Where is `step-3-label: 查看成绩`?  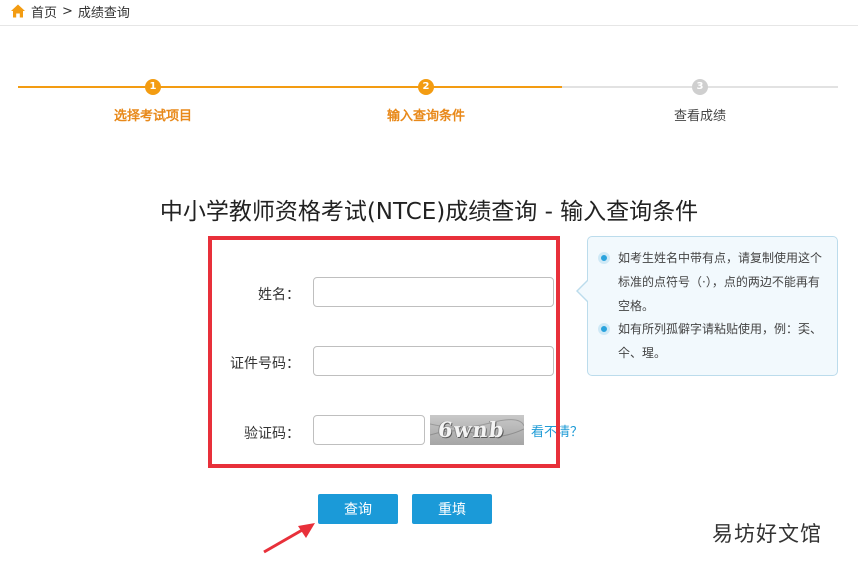
step-3-label: 查看成绩 is located at coordinates (699, 116).